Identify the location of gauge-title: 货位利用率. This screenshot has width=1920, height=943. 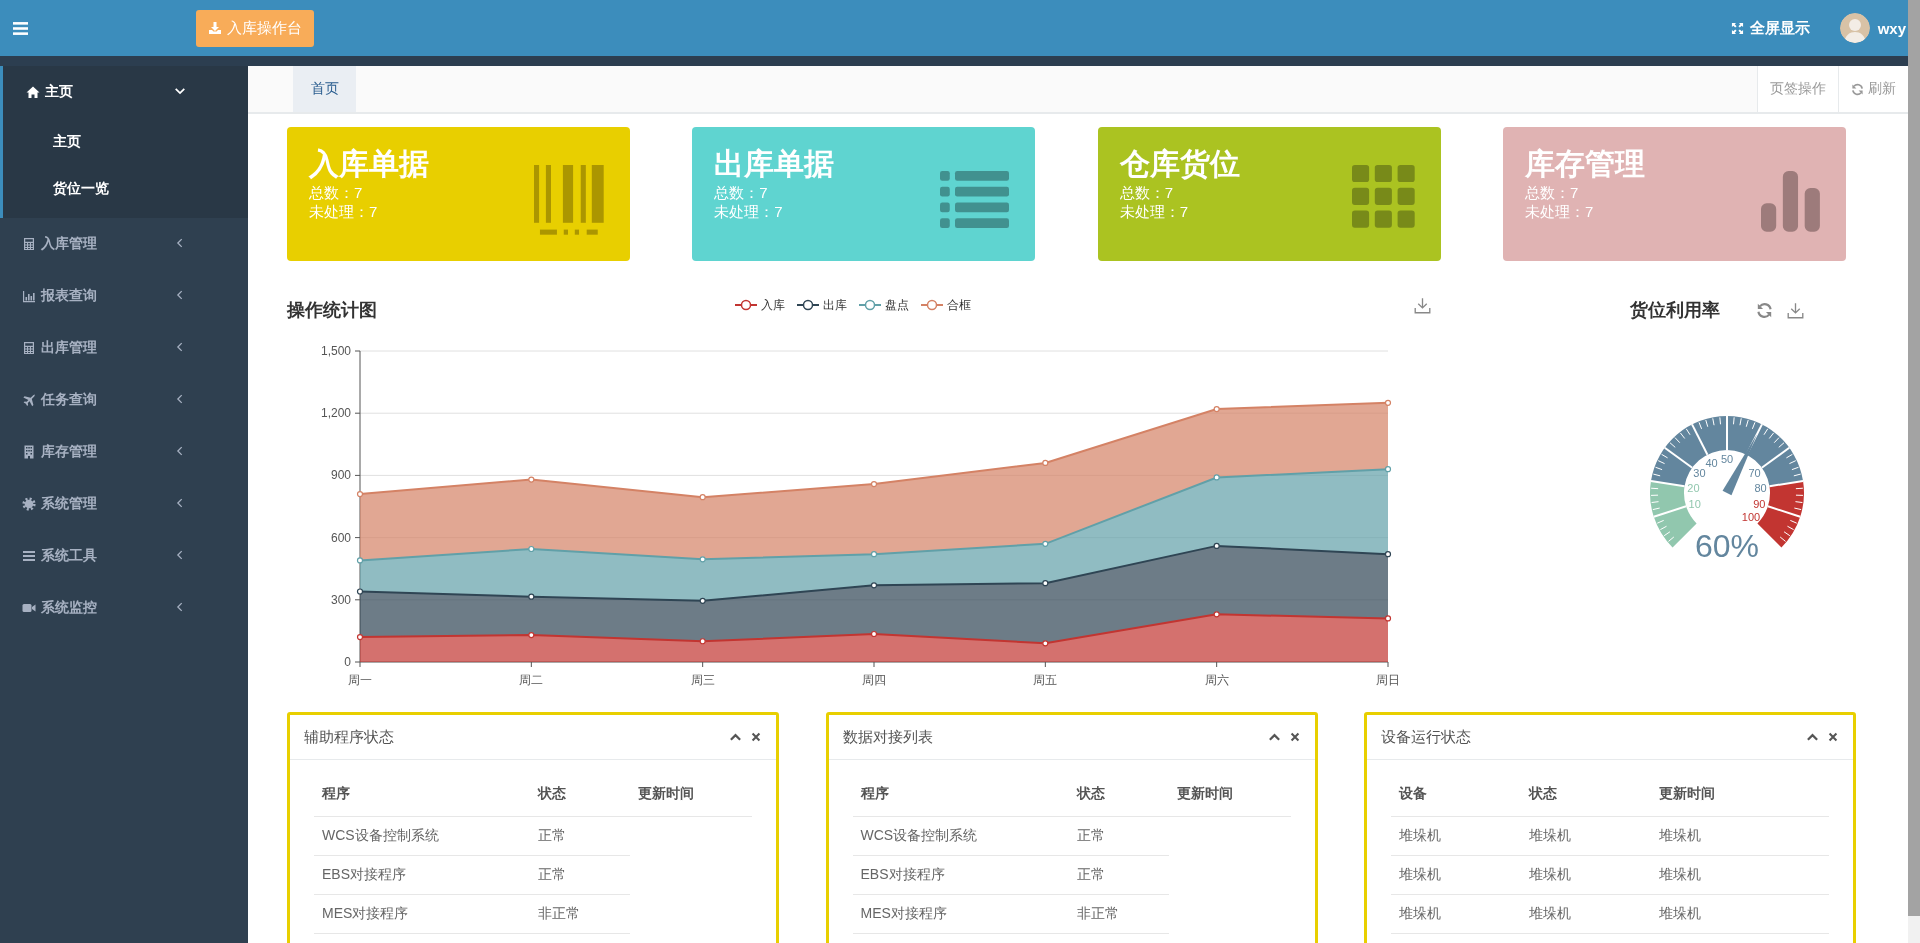
(1675, 310).